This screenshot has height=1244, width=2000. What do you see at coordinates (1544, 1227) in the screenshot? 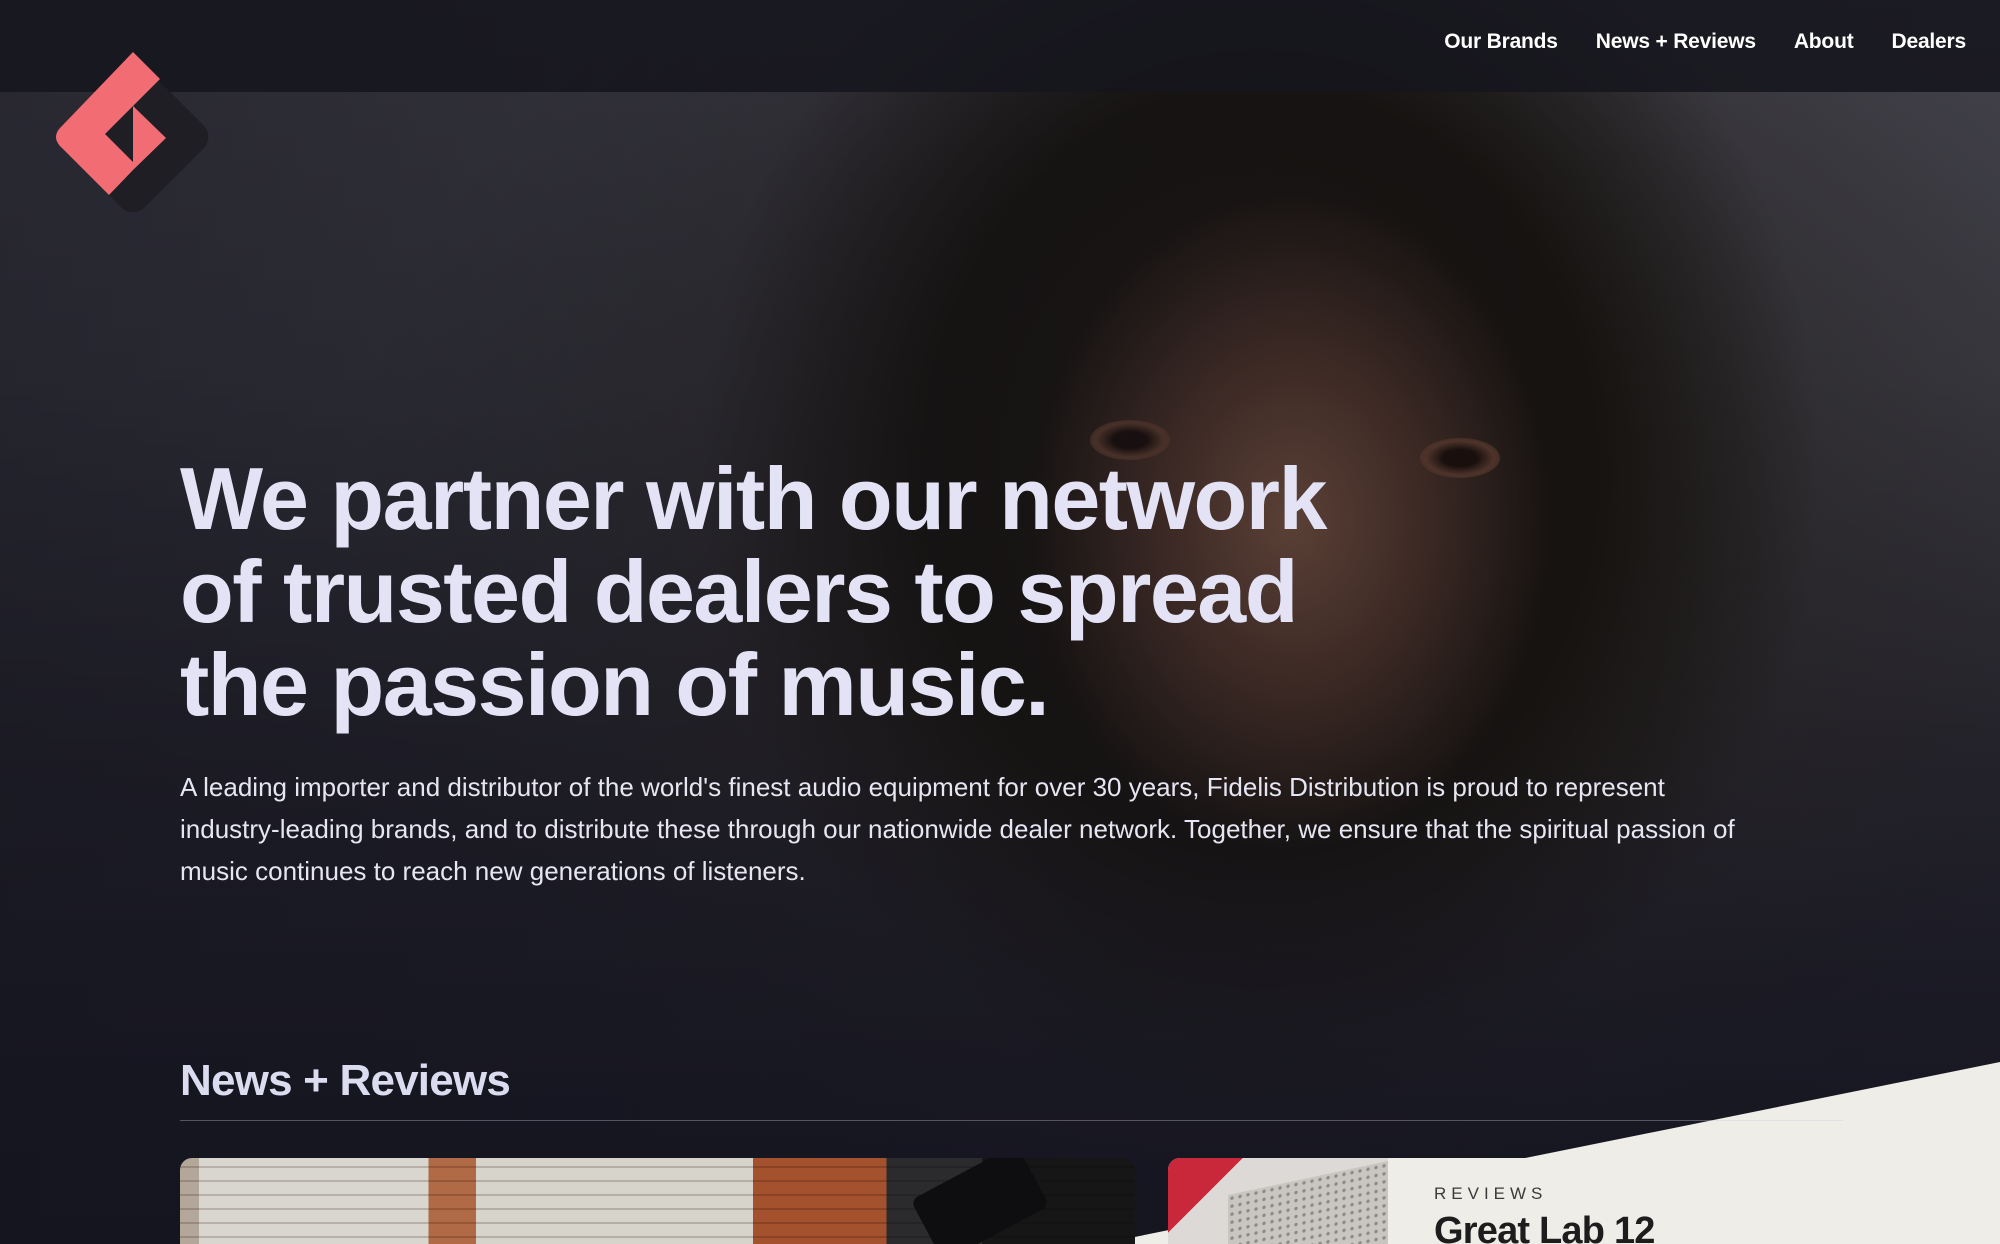
I see `review-card-title: Great Lab 12` at bounding box center [1544, 1227].